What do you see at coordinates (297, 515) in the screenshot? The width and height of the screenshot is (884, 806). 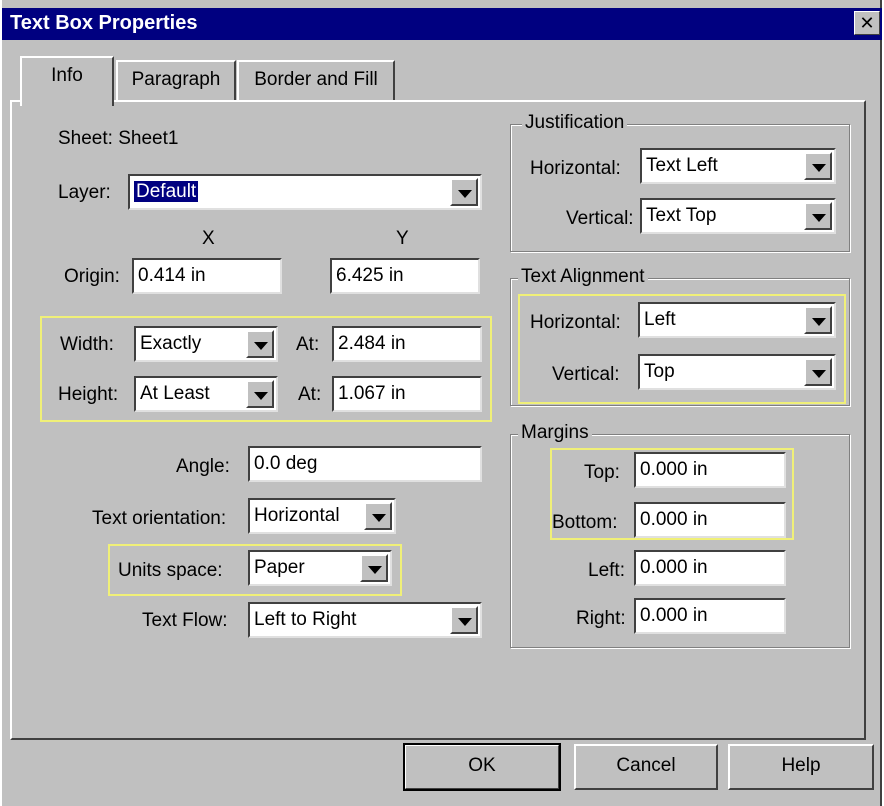 I see `text-orientation-value: Horizontal` at bounding box center [297, 515].